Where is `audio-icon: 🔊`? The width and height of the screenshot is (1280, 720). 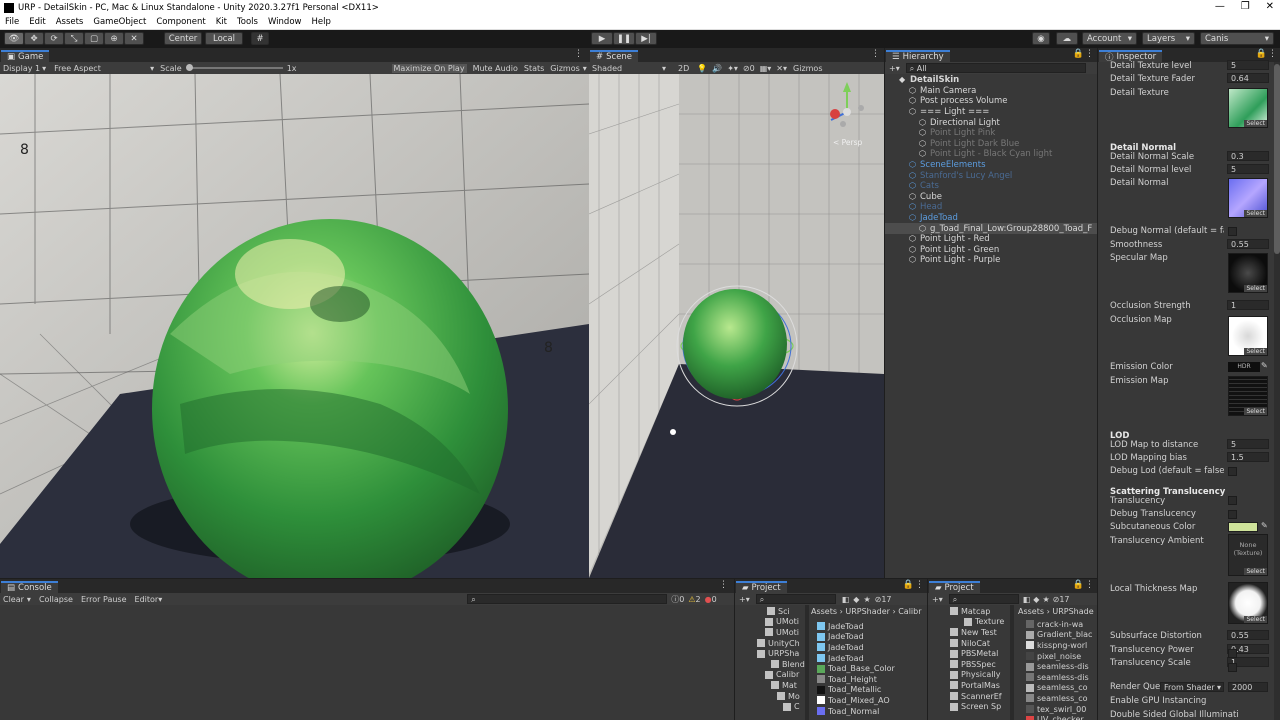
audio-icon: 🔊 is located at coordinates (717, 68).